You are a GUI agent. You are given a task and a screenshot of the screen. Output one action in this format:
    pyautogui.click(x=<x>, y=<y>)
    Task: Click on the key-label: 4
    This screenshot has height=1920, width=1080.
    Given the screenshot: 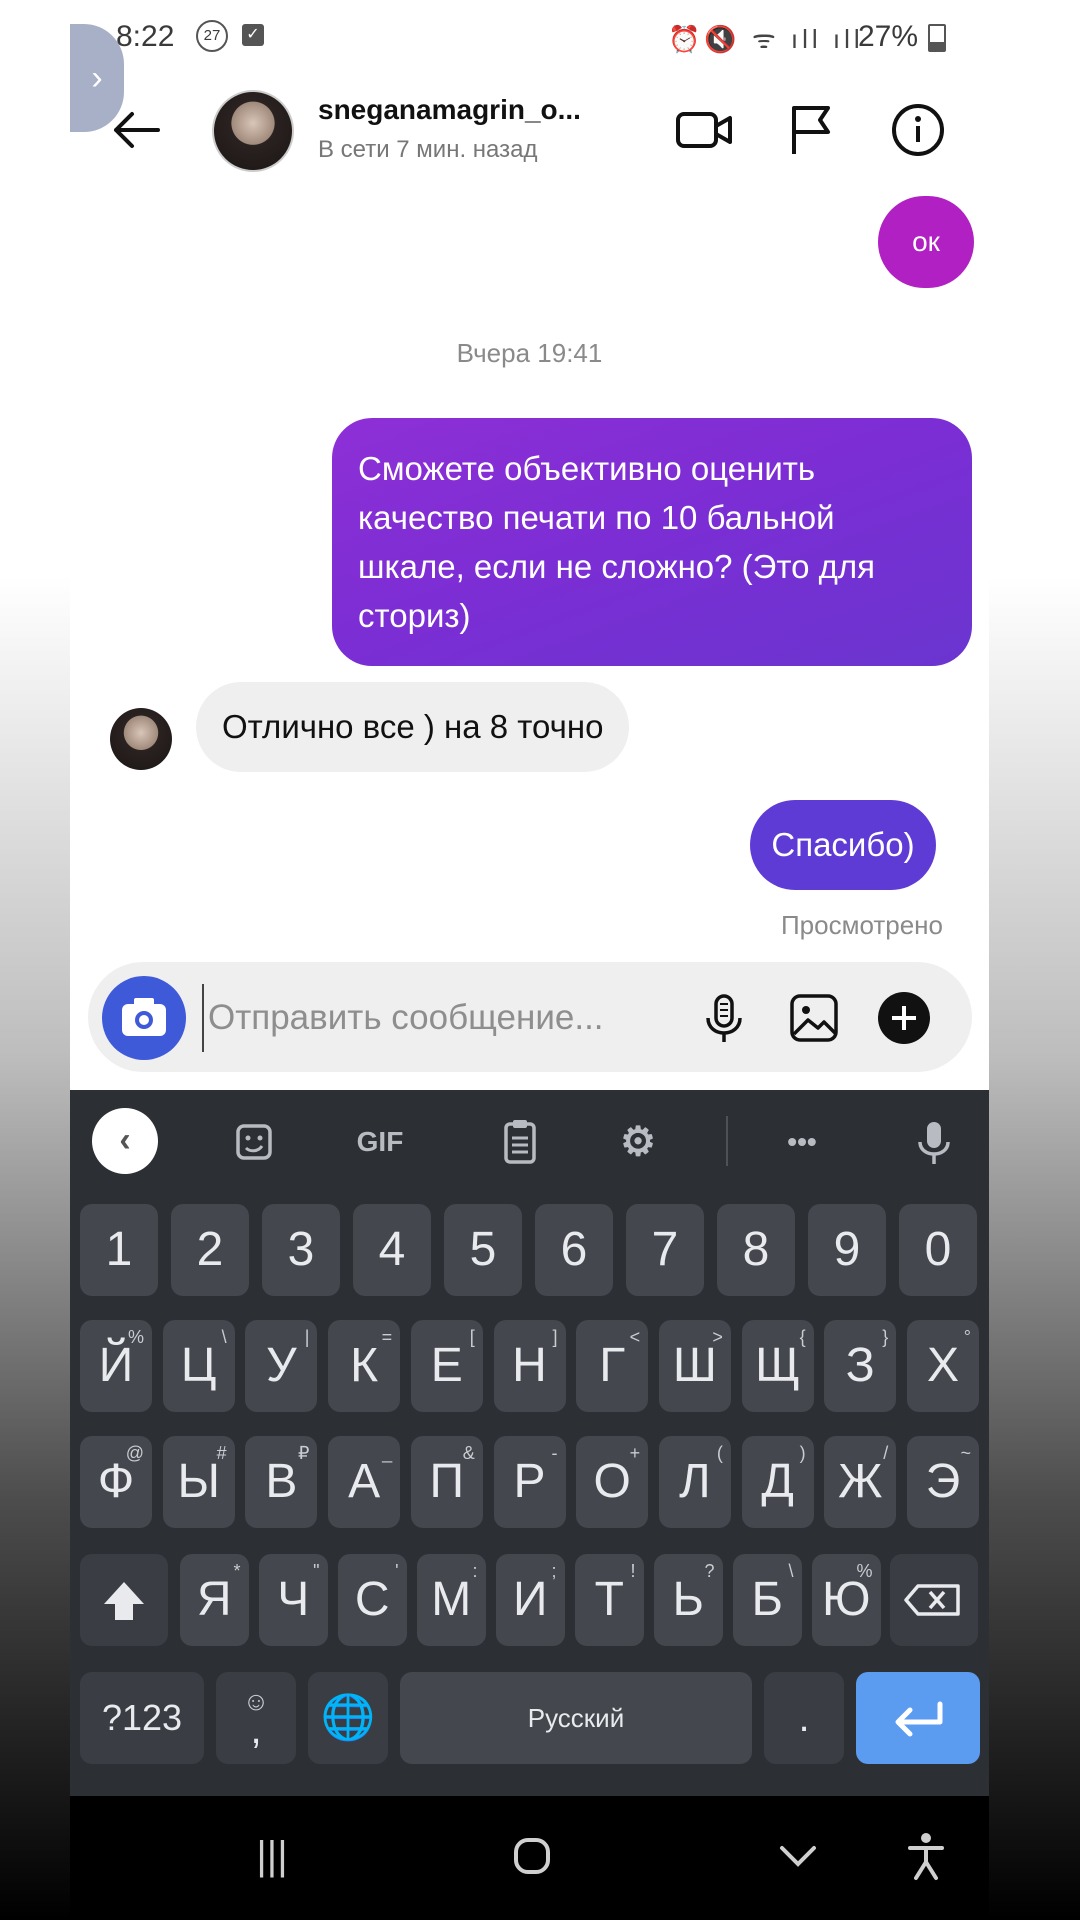 What is the action you would take?
    pyautogui.click(x=392, y=1249)
    